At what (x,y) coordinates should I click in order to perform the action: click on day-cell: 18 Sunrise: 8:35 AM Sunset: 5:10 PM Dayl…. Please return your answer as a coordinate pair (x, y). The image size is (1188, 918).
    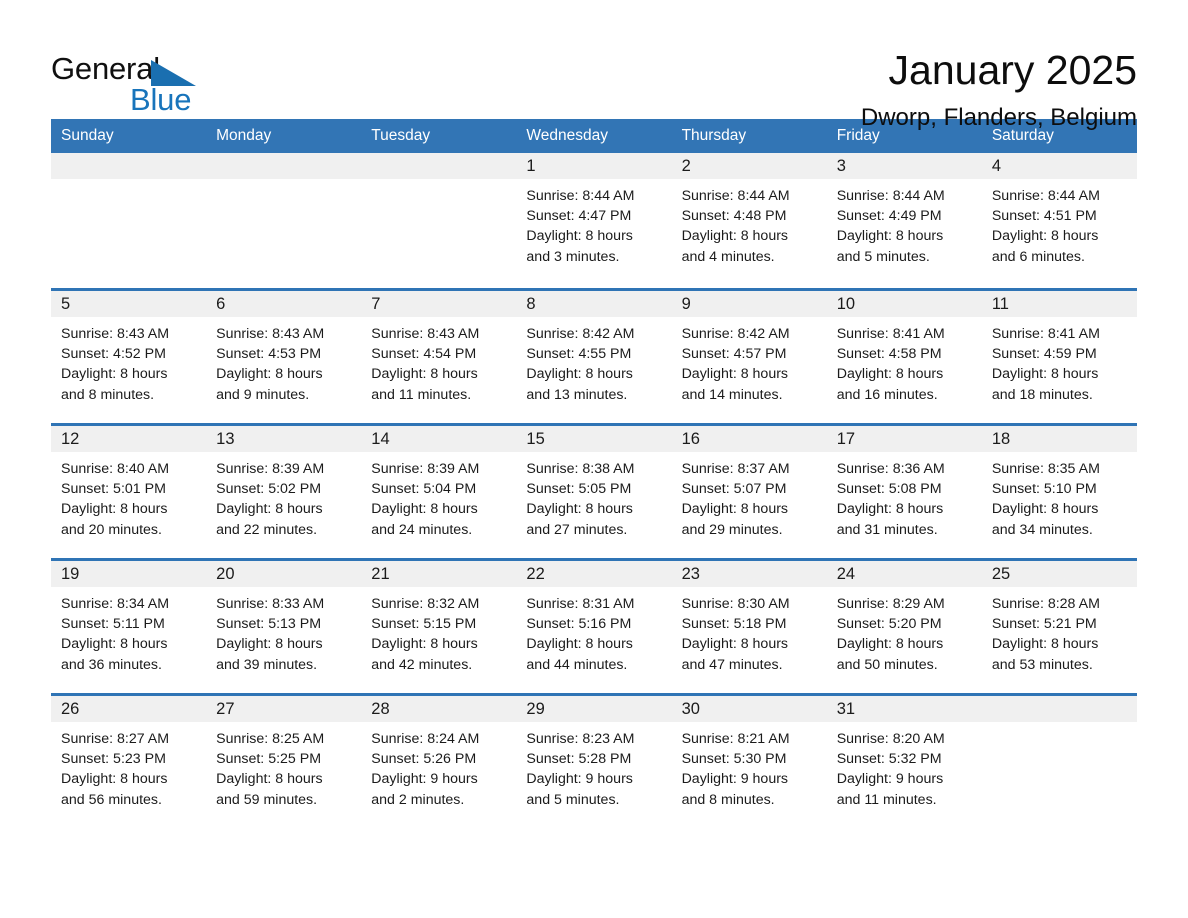
    Looking at the image, I should click on (1059, 492).